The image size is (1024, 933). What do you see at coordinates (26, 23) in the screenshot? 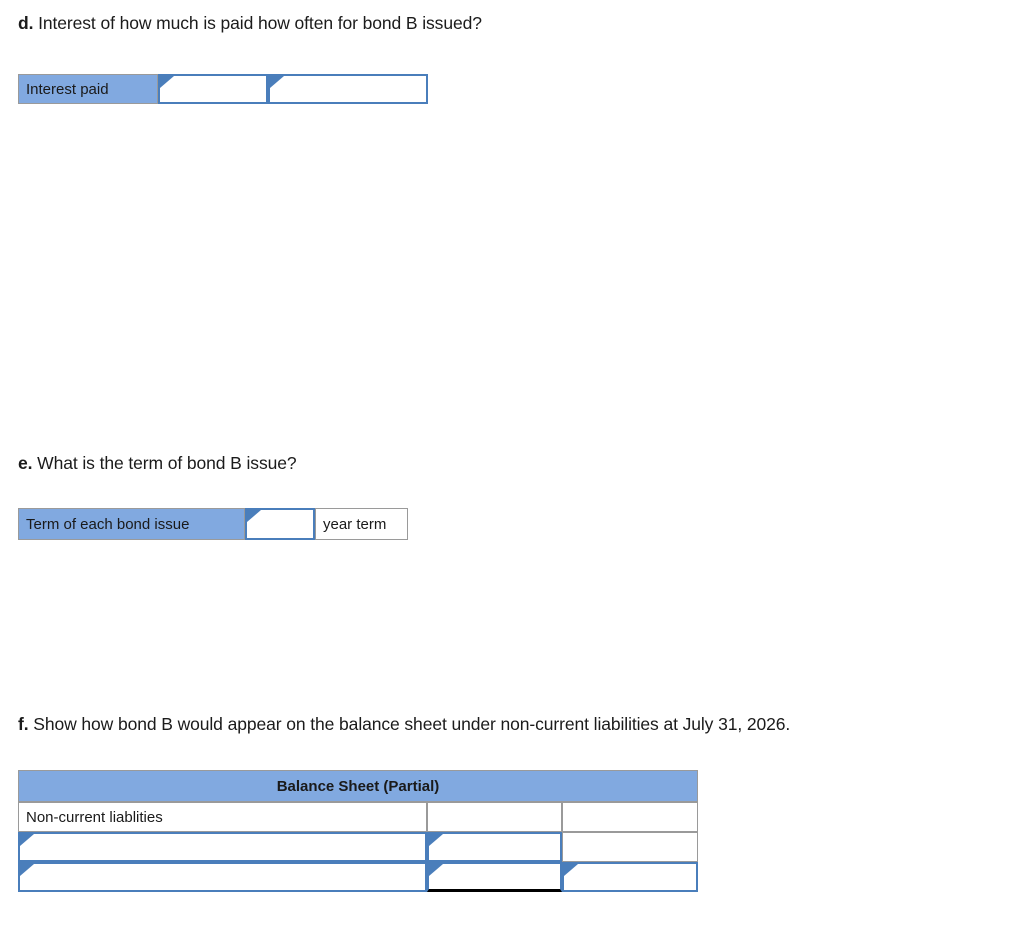
I see `question-d-letter: d.` at bounding box center [26, 23].